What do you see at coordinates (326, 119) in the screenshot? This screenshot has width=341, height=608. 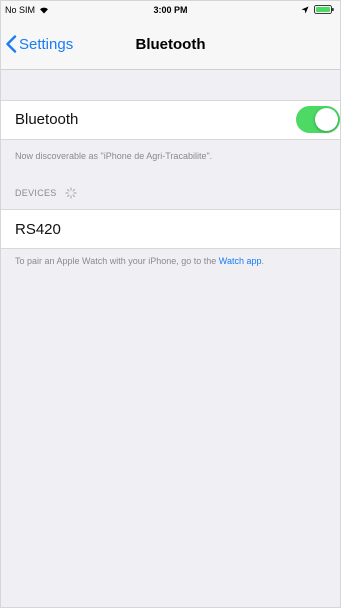 I see `toggle-knob` at bounding box center [326, 119].